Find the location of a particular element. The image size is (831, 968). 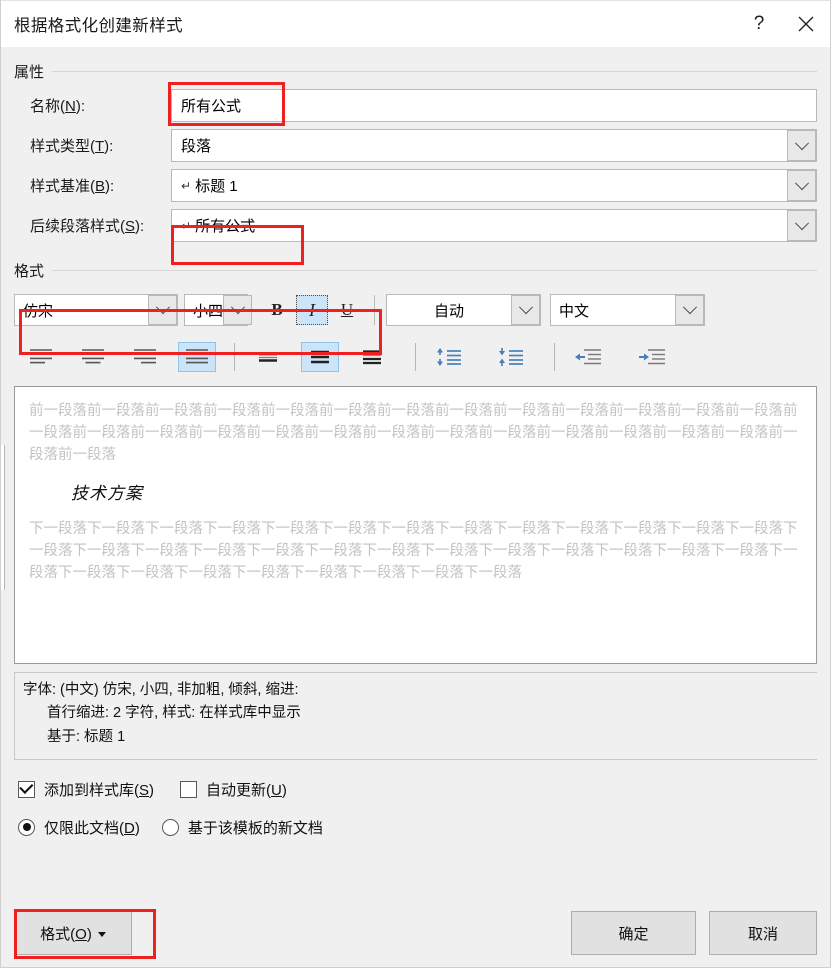

format-group-label: 格式 is located at coordinates (29, 271).